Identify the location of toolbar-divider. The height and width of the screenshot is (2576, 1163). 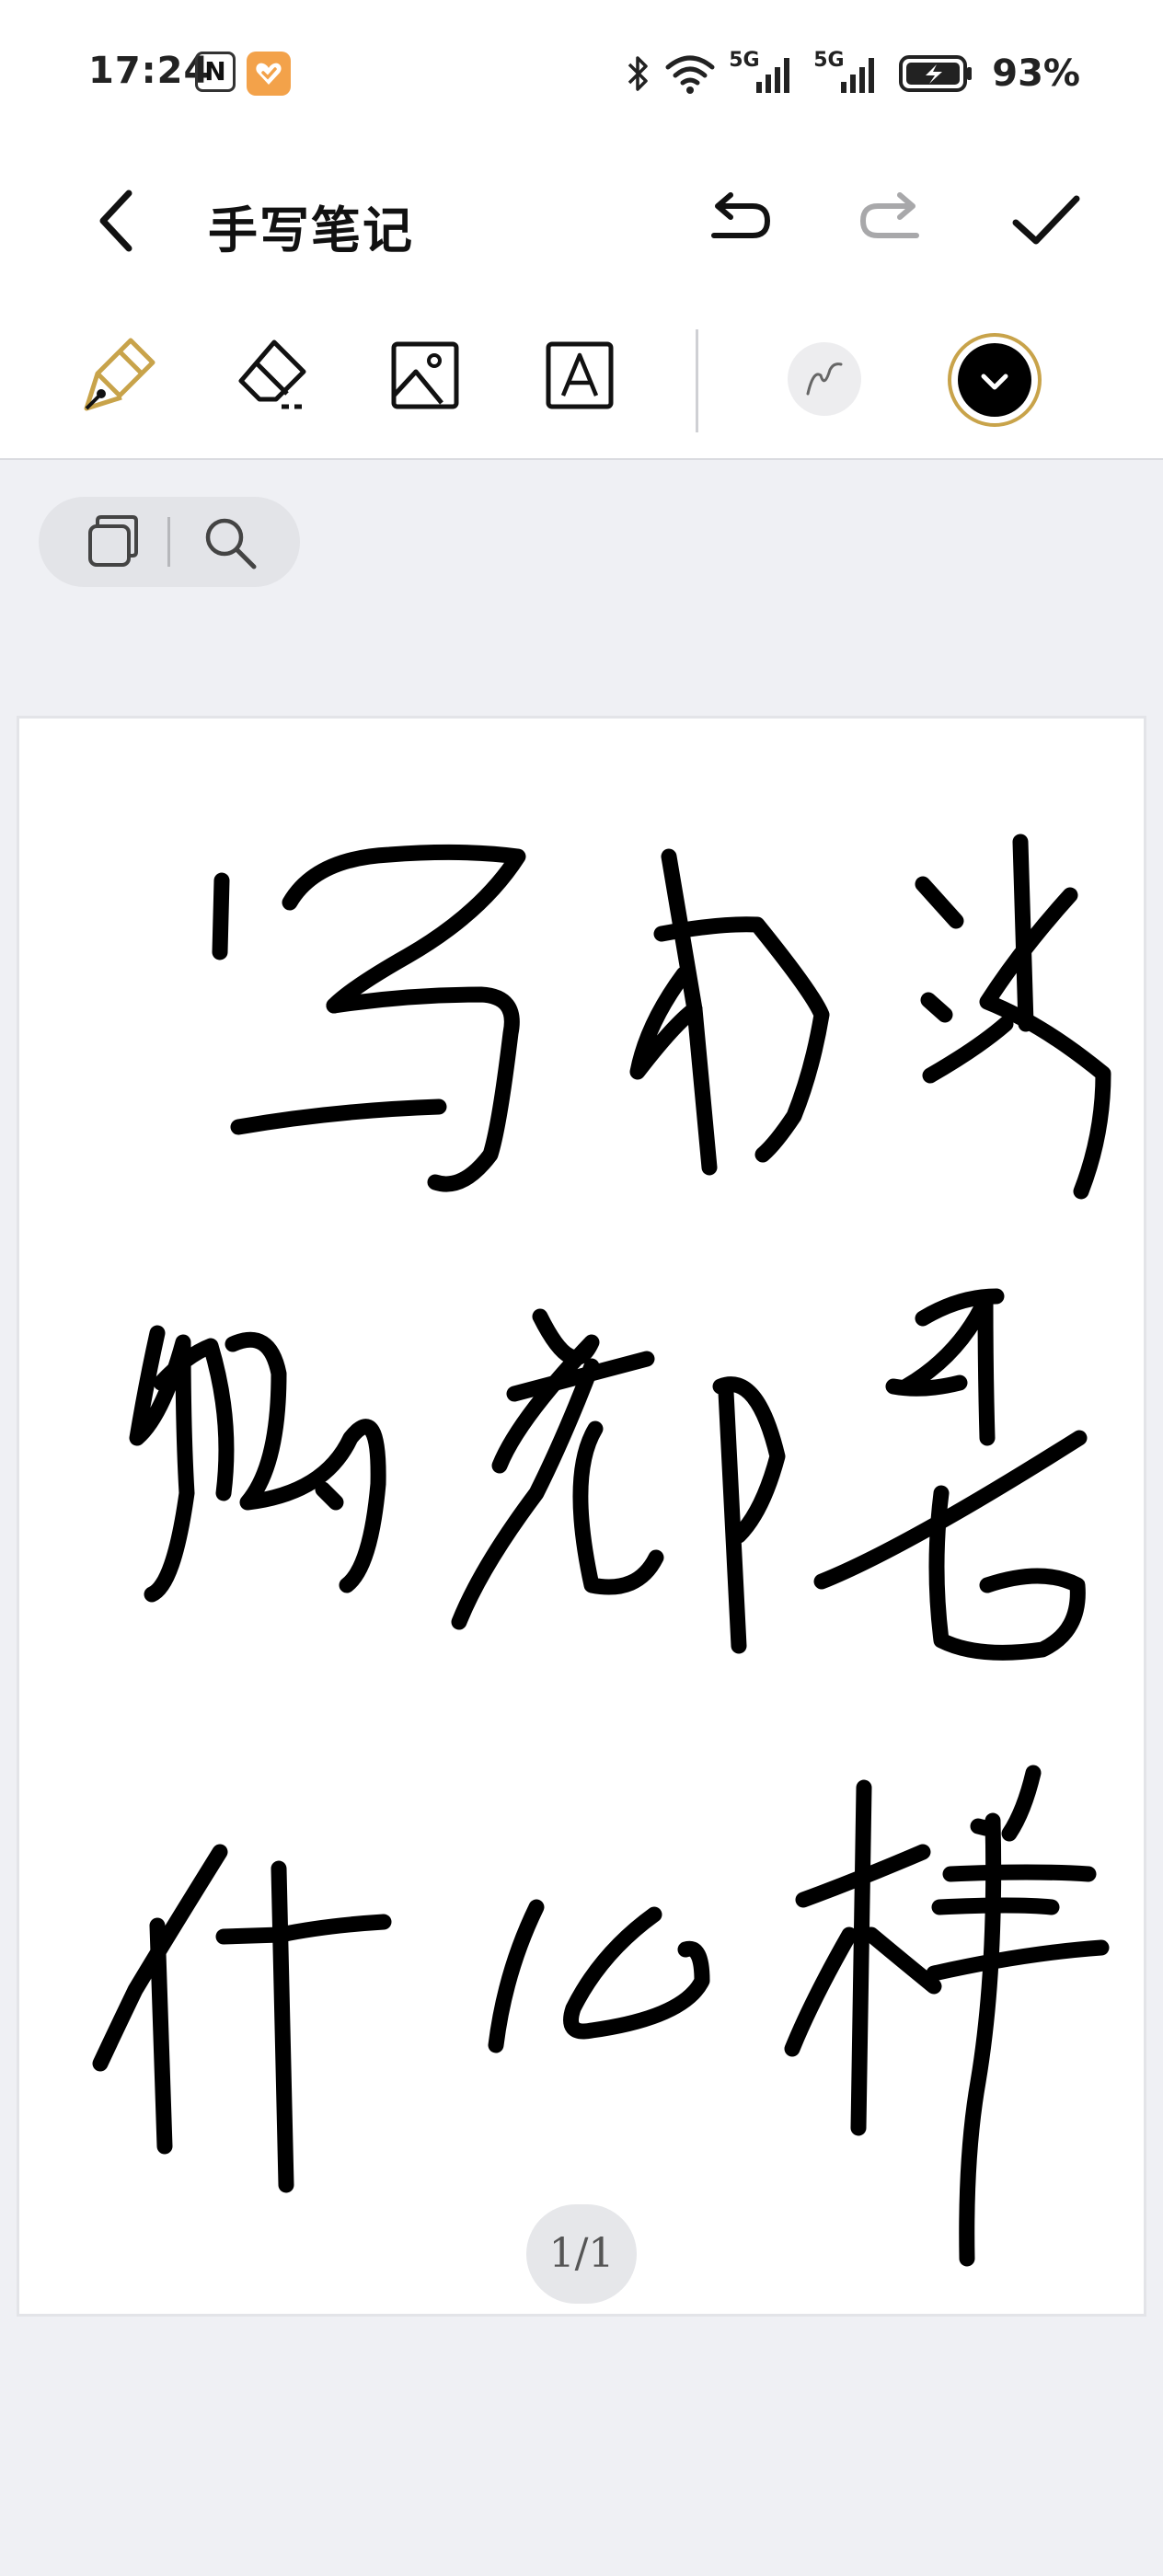
(697, 380).